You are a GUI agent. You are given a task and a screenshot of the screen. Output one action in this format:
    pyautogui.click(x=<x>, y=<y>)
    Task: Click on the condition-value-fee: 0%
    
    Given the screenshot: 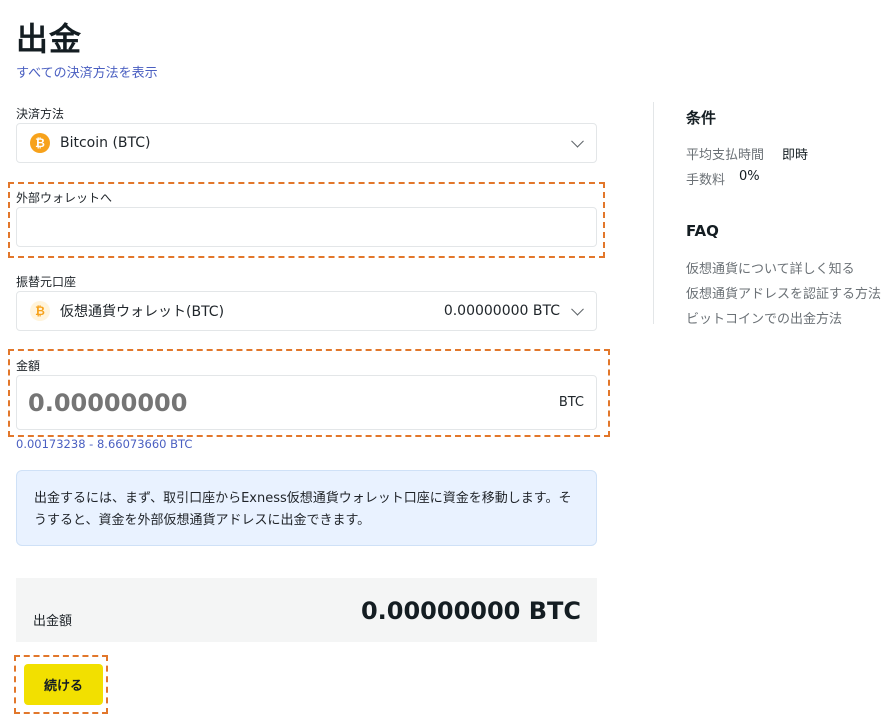 What is the action you would take?
    pyautogui.click(x=749, y=176)
    